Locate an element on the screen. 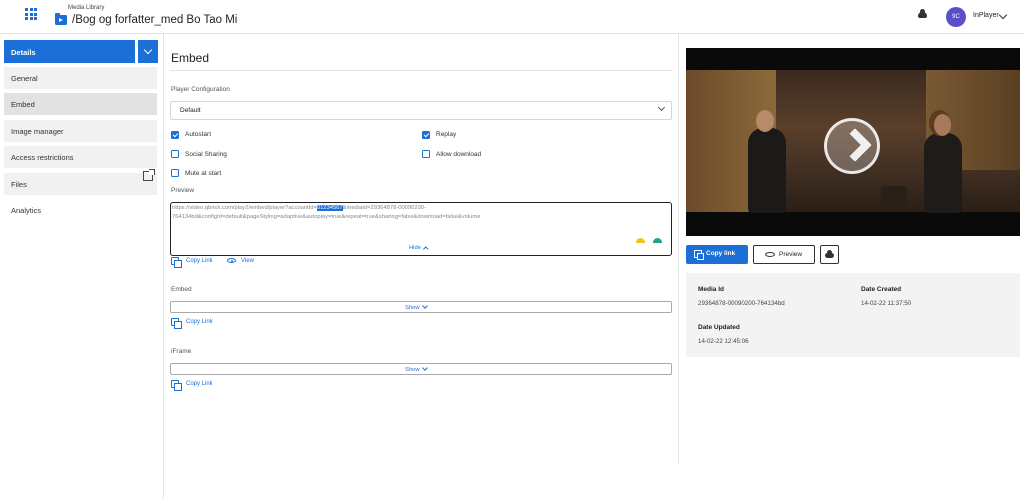  media-id-value: 29364878-00090200-764134bd is located at coordinates (741, 303).